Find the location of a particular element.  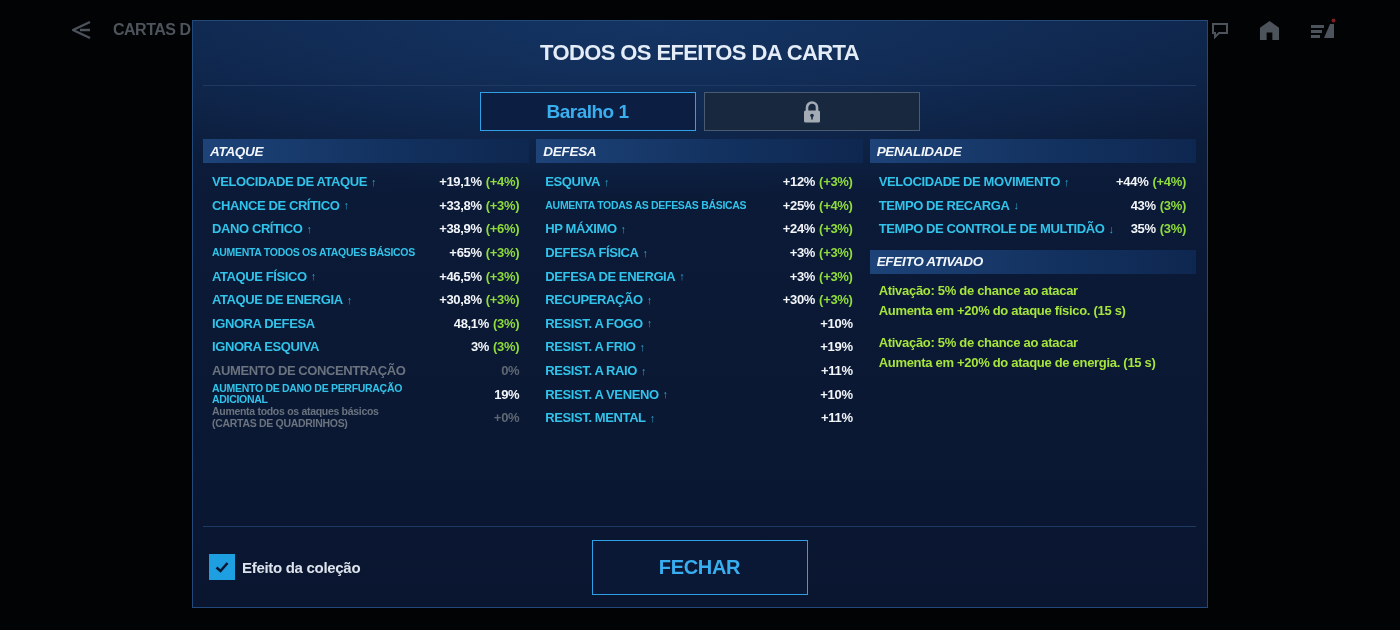

stat-value: 0% is located at coordinates (510, 371).